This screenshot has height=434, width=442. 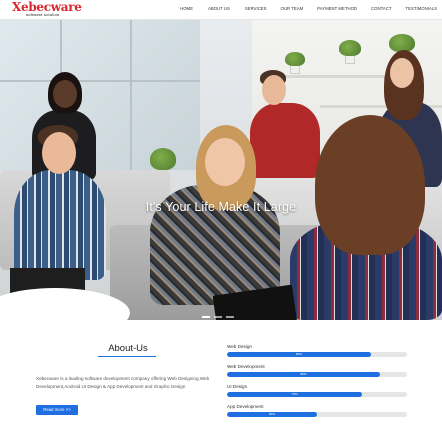 What do you see at coordinates (303, 374) in the screenshot?
I see `skill-percent-label: 85%` at bounding box center [303, 374].